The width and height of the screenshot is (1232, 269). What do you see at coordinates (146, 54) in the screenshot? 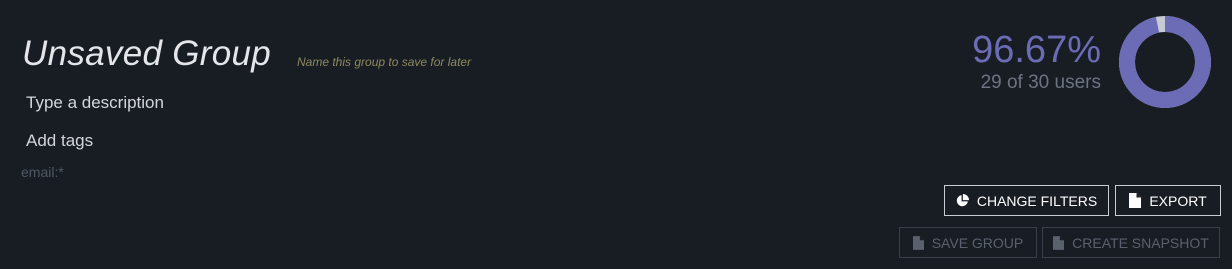
I see `group-name-title: Unsaved Group` at bounding box center [146, 54].